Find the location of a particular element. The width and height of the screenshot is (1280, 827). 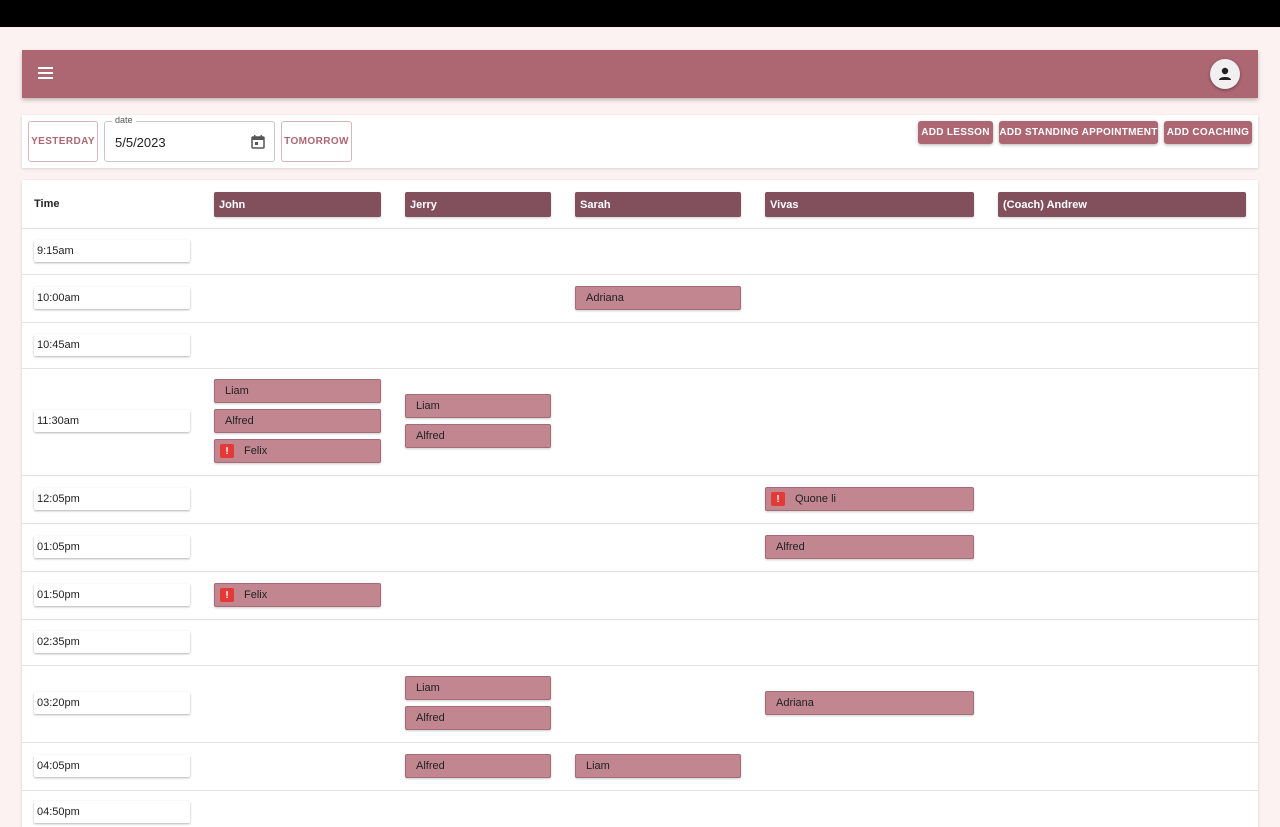

person-icon is located at coordinates (1225, 73).